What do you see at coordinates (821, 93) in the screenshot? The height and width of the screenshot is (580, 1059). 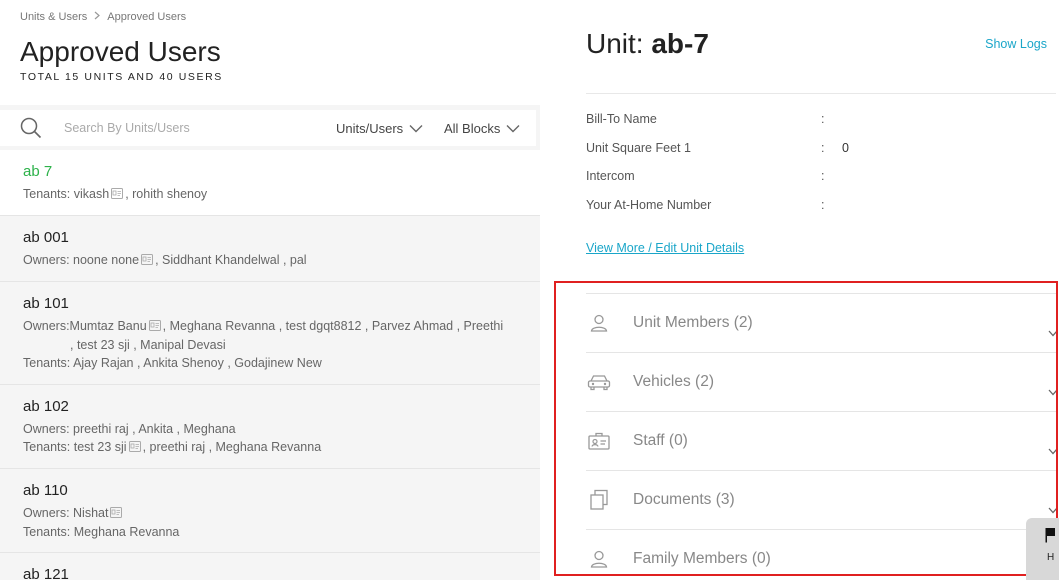 I see `divider` at bounding box center [821, 93].